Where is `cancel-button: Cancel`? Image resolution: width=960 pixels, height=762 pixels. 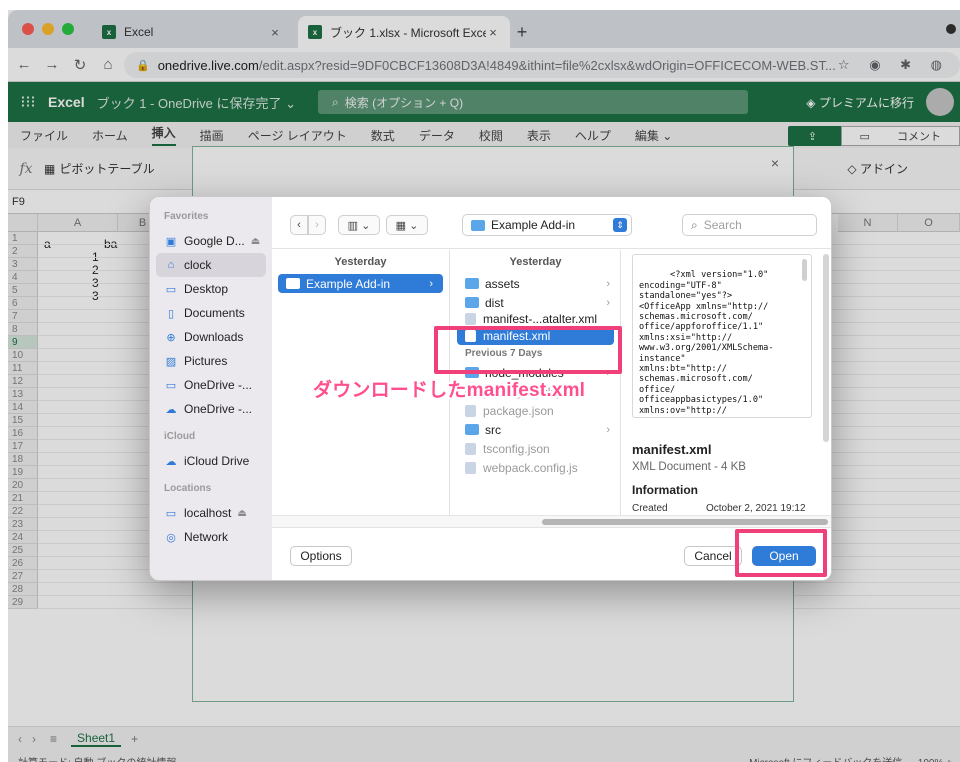 cancel-button: Cancel is located at coordinates (713, 556).